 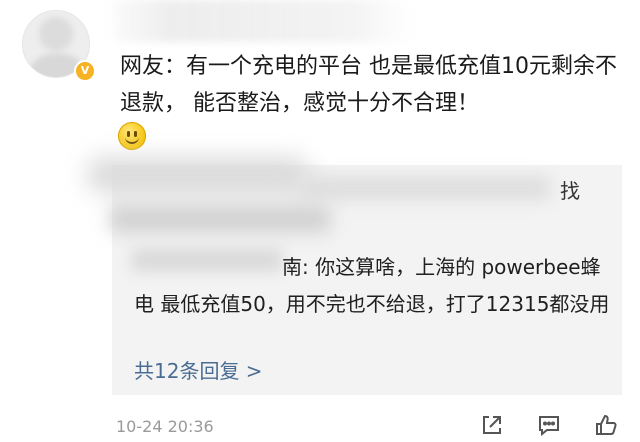 What do you see at coordinates (492, 425) in the screenshot?
I see `share-icon` at bounding box center [492, 425].